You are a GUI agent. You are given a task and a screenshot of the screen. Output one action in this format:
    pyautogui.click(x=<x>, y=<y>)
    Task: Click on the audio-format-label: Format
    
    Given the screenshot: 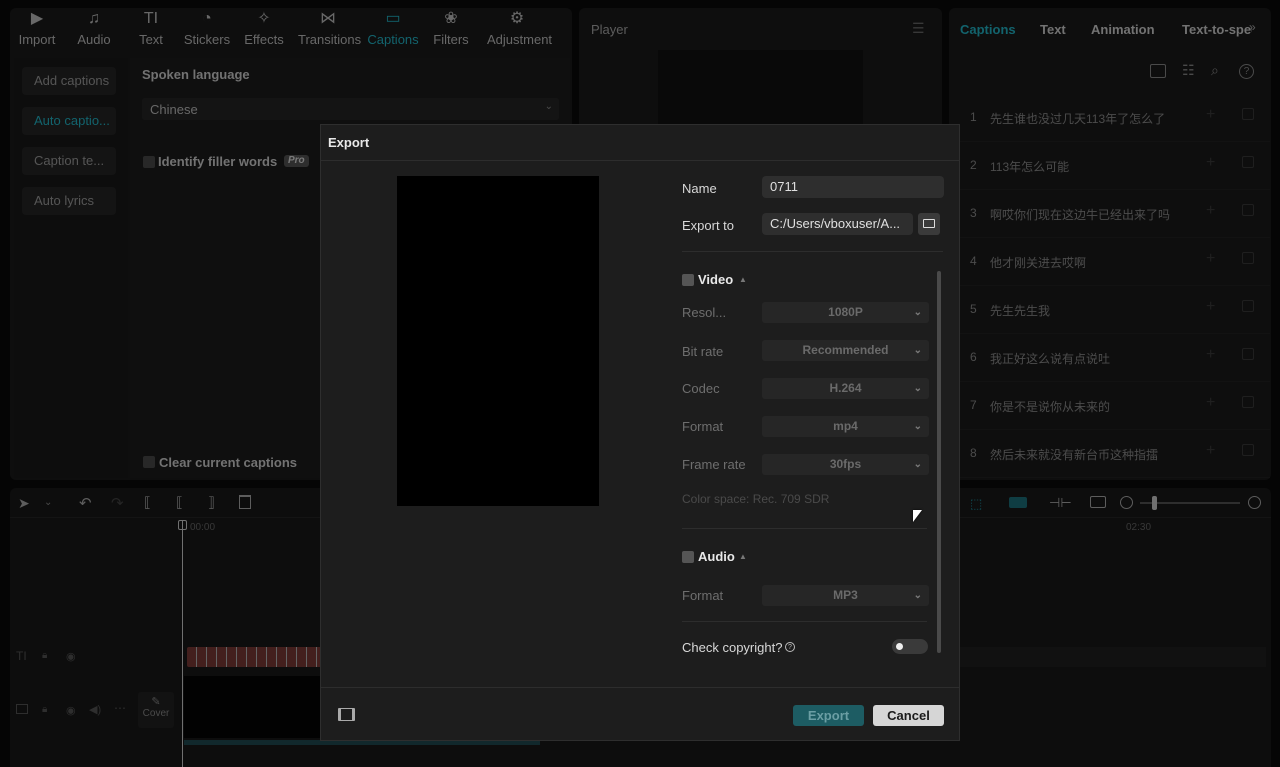 What is the action you would take?
    pyautogui.click(x=703, y=595)
    